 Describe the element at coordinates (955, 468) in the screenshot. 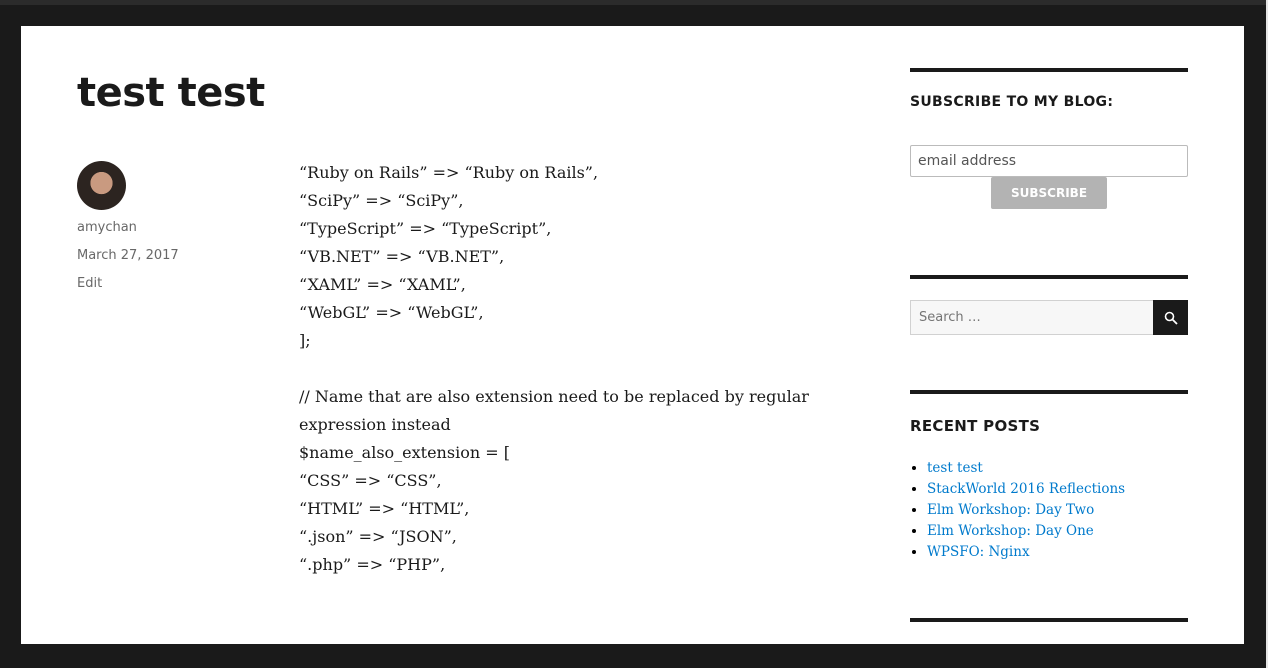

I see `recent-post-link: test test` at that location.